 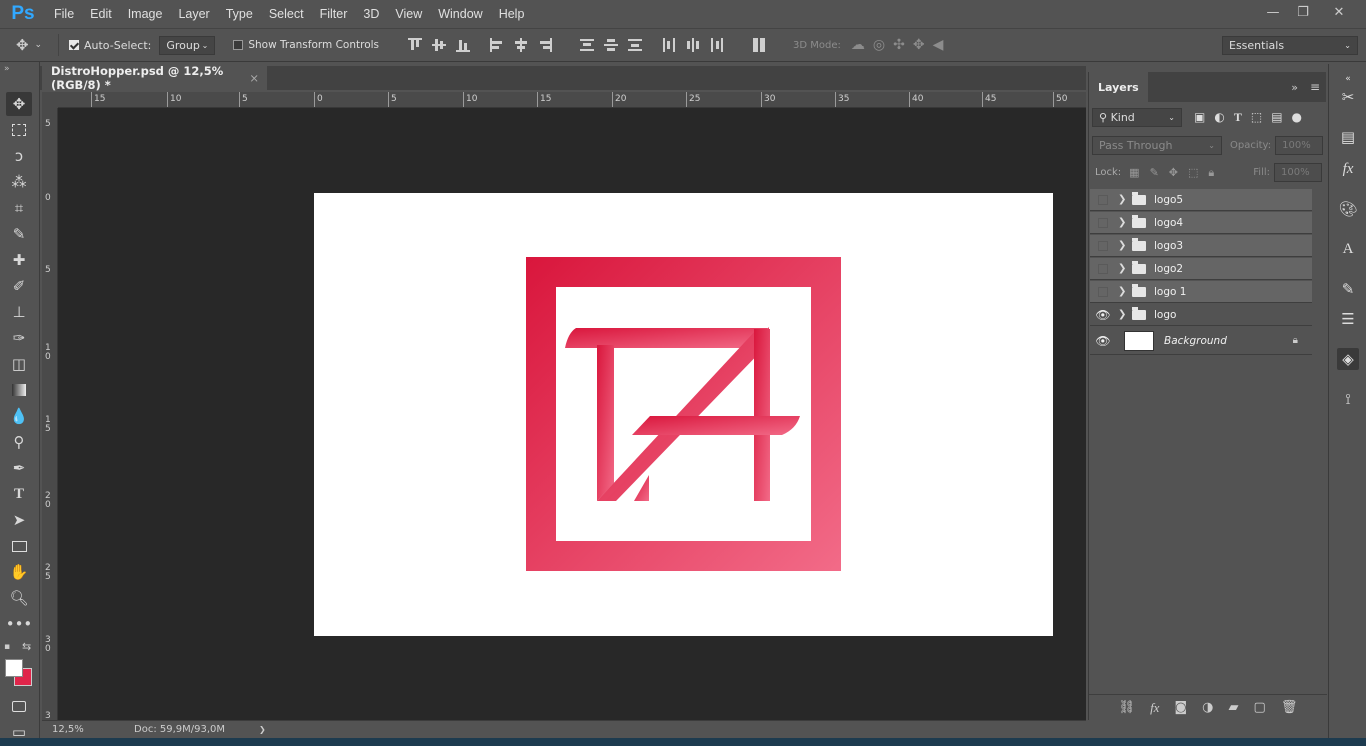 What do you see at coordinates (1154, 173) in the screenshot?
I see `lock-image-icon: ✎` at bounding box center [1154, 173].